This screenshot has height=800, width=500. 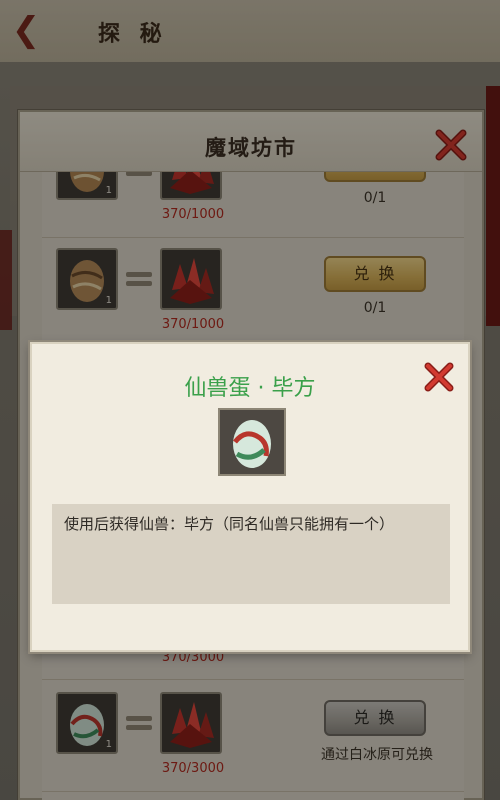 What do you see at coordinates (250, 388) in the screenshot?
I see `item-name: 仙兽蛋 · 毕方` at bounding box center [250, 388].